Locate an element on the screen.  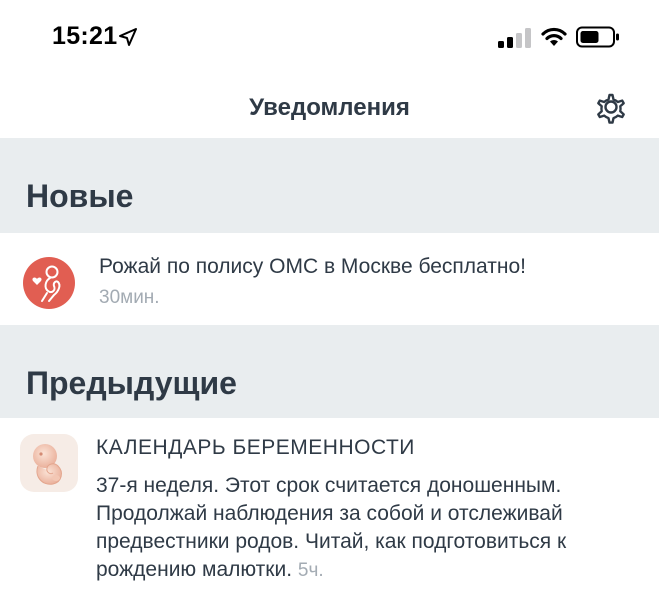
section-title-new: Новые is located at coordinates (80, 196).